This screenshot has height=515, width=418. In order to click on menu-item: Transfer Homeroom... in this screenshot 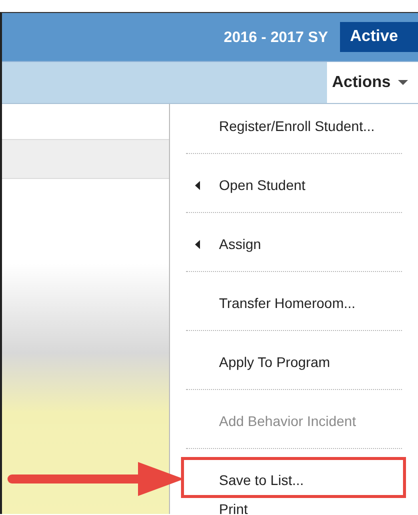, I will do `click(294, 318)`.